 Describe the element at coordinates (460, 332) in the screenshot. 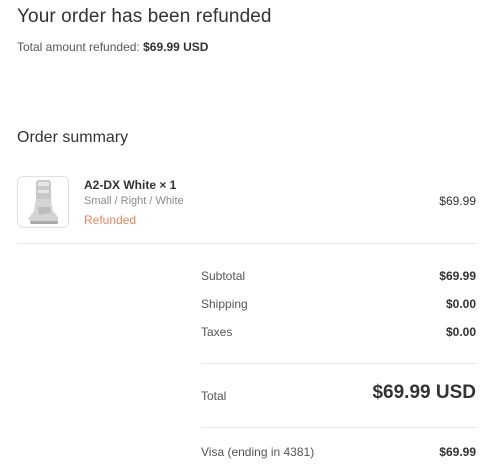

I see `taxes-value: $0.00` at that location.